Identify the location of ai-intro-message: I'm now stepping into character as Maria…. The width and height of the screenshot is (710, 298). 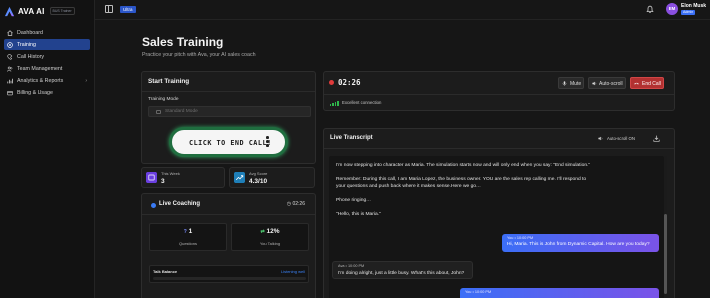
(464, 193).